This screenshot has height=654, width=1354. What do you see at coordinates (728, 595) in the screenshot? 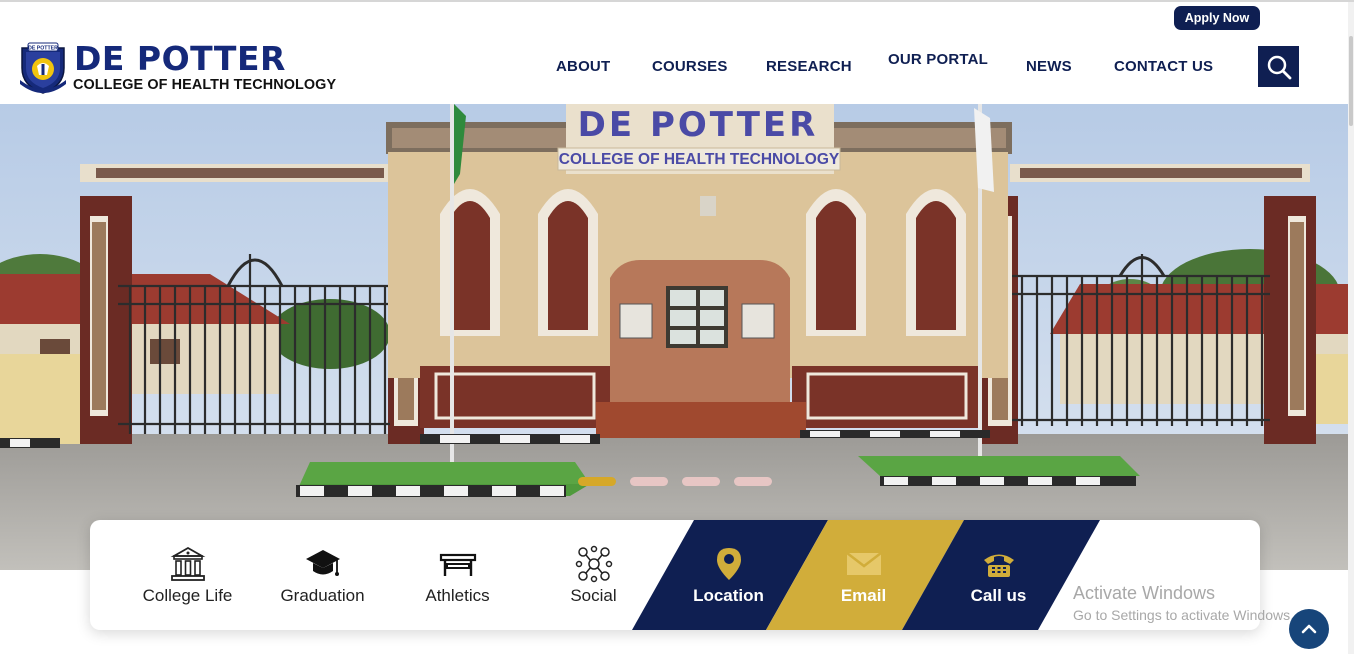
I see `quick-link-label: Location` at bounding box center [728, 595].